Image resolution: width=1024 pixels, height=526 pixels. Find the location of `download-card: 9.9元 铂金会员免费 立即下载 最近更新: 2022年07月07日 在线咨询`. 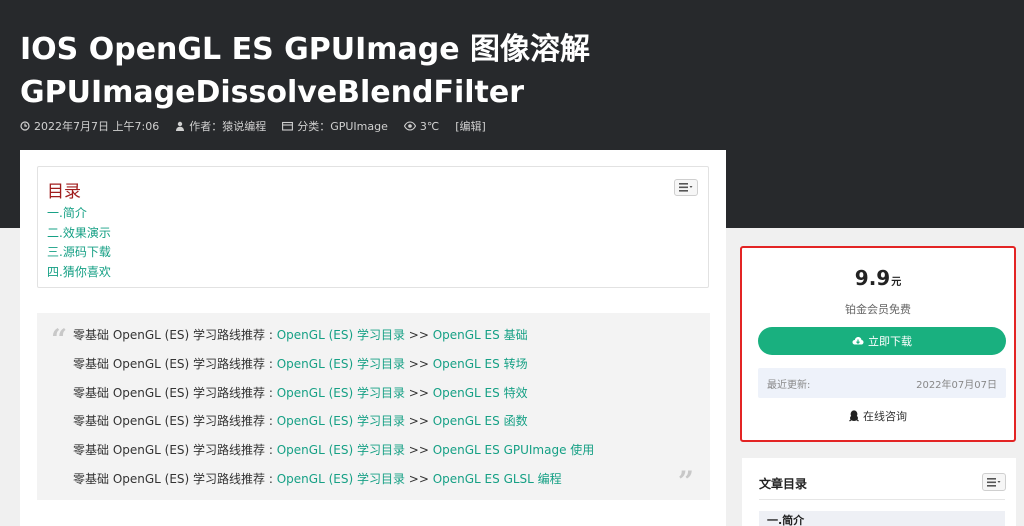

download-card: 9.9元 铂金会员免费 立即下载 最近更新: 2022年07月07日 在线咨询 is located at coordinates (878, 344).